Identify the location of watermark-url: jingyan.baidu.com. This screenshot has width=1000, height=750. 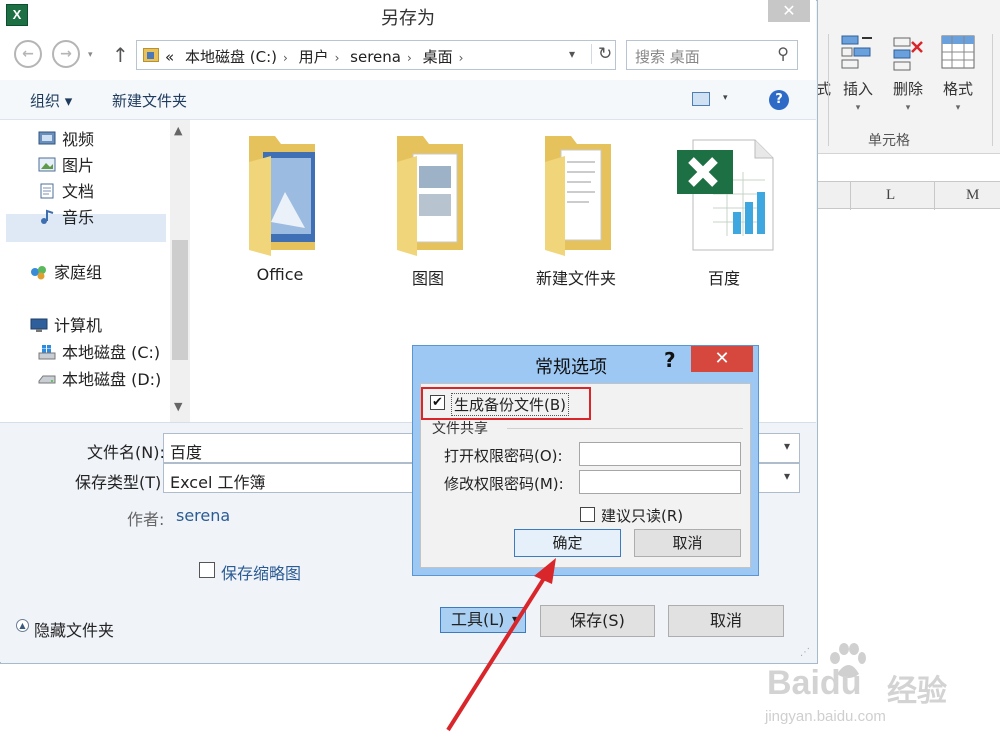
(825, 716).